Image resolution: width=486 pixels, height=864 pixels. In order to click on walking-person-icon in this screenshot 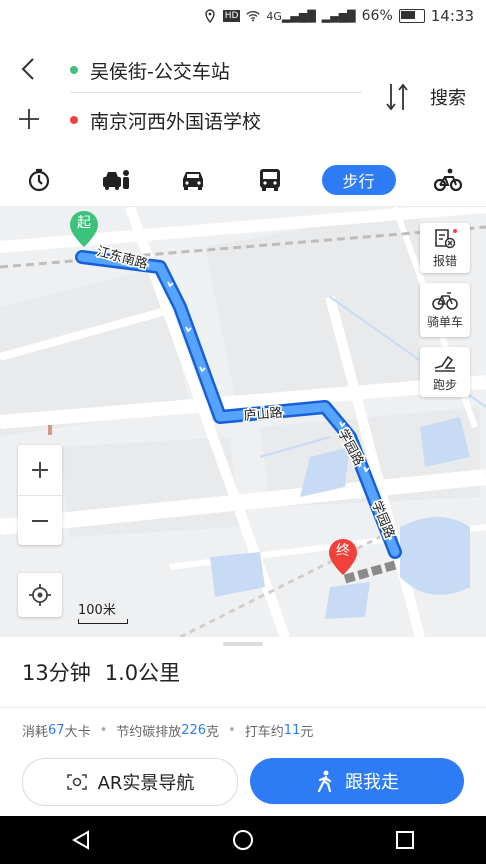, I will do `click(324, 781)`.